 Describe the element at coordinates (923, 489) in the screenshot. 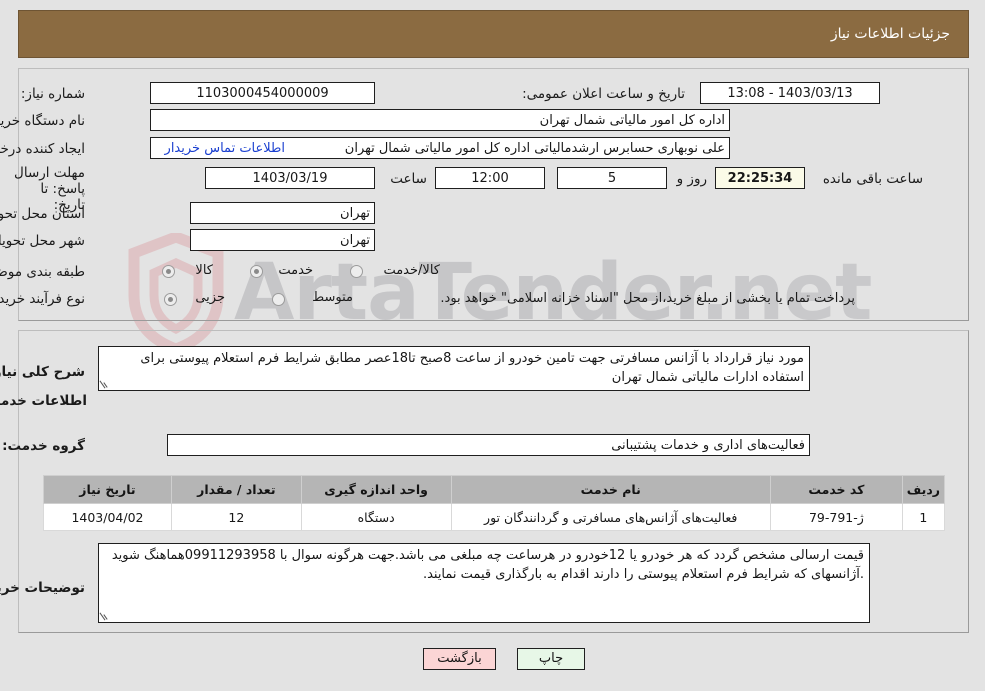

I see `col-radif: ردیف` at that location.